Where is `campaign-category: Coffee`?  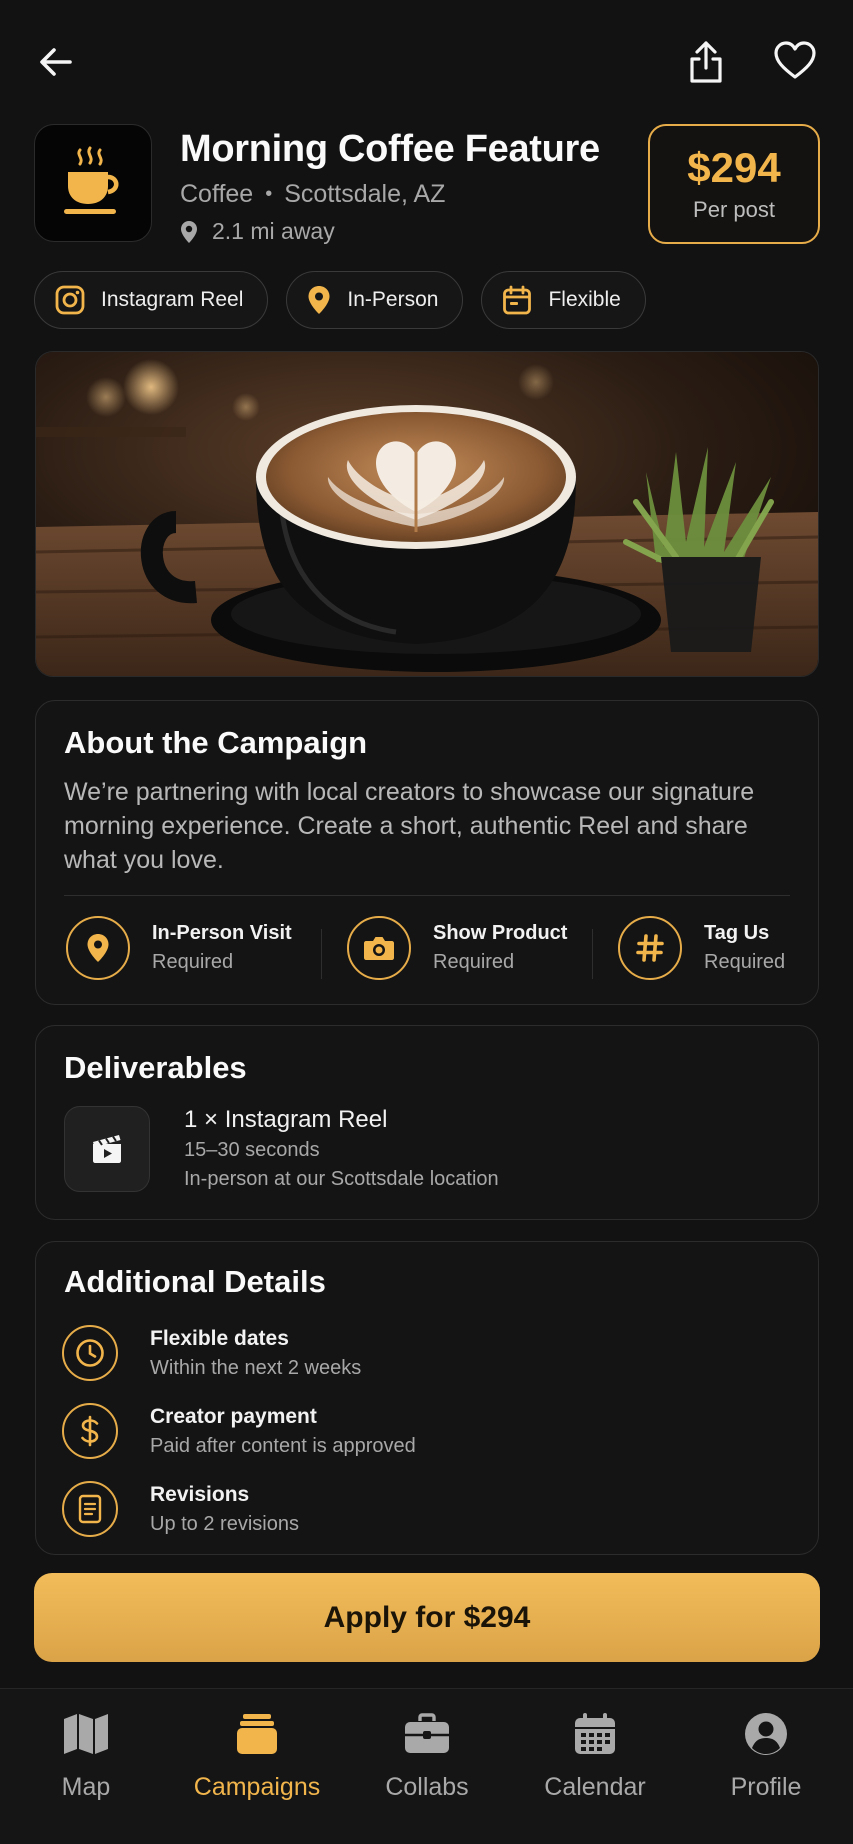 campaign-category: Coffee is located at coordinates (217, 194).